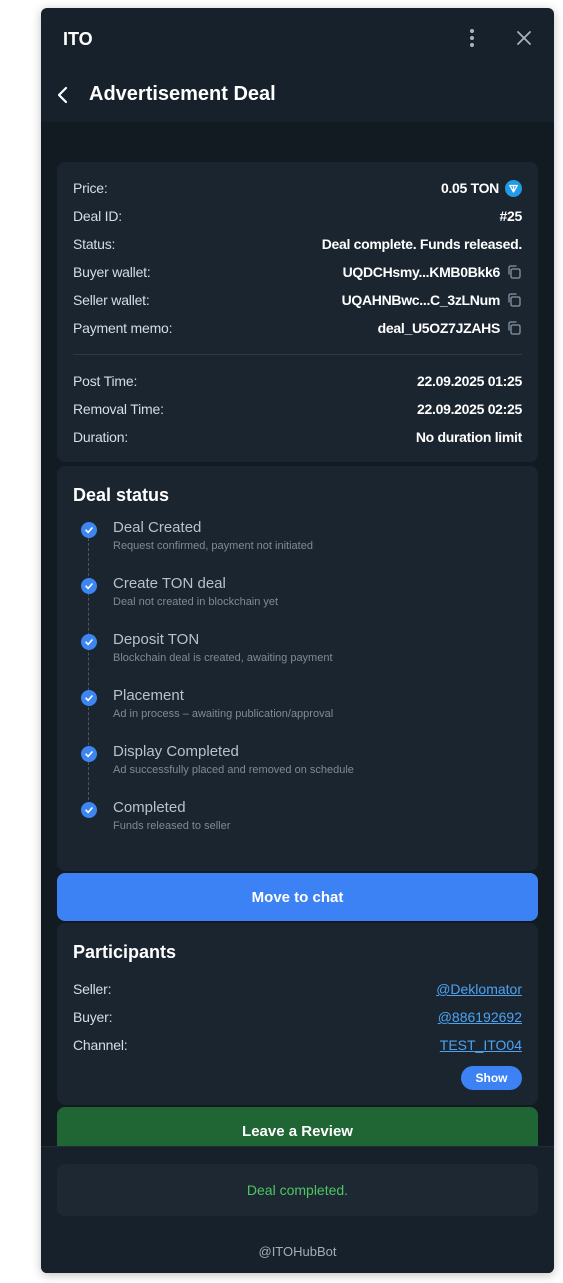  What do you see at coordinates (297, 300) in the screenshot?
I see `seller-wallet-row: Seller wallet: UQAHNBwc...C_3zLNum` at bounding box center [297, 300].